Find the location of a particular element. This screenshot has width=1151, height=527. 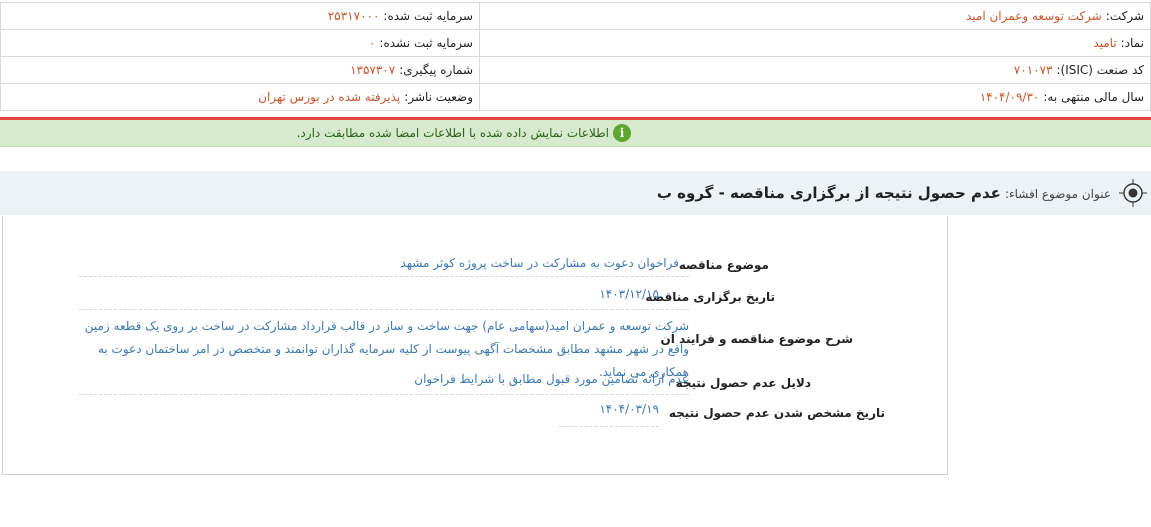

disclosure-label: عنوان موضوع افشاء: is located at coordinates (1057, 194).